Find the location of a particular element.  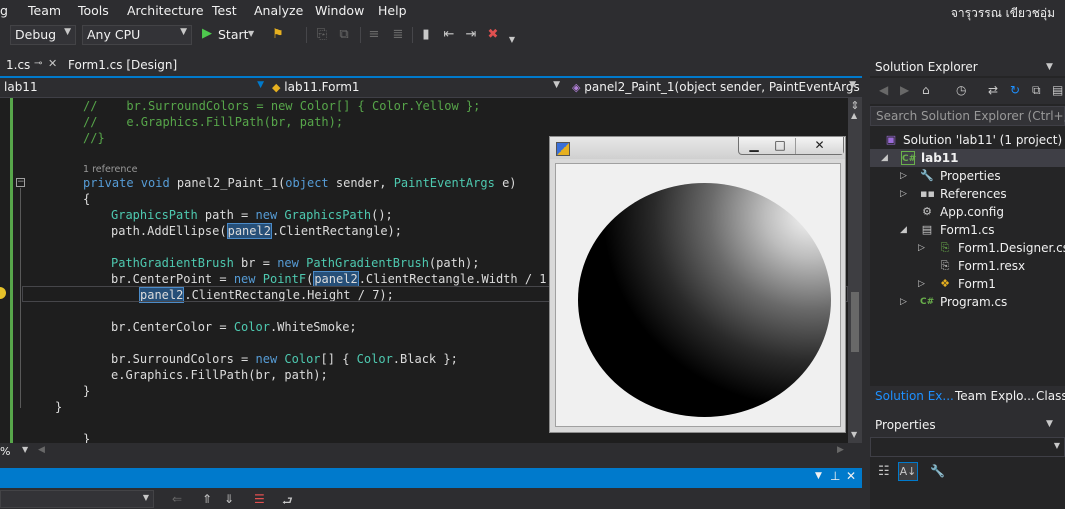

menu-tools: Tools is located at coordinates (93, 10).